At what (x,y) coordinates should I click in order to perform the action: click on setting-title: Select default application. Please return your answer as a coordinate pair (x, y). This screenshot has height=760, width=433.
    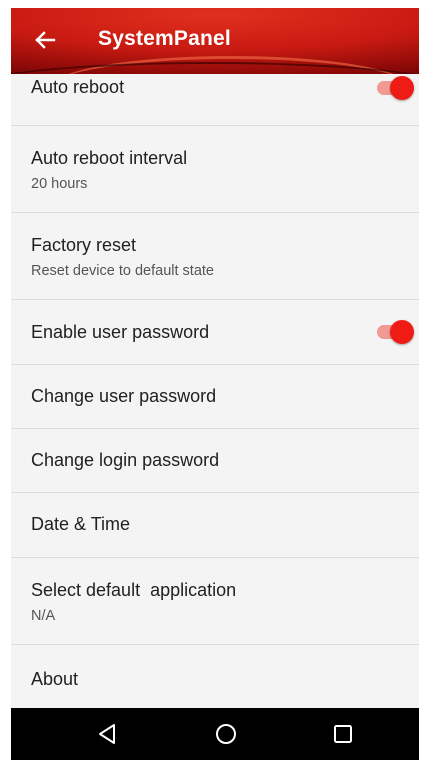
    Looking at the image, I should click on (134, 590).